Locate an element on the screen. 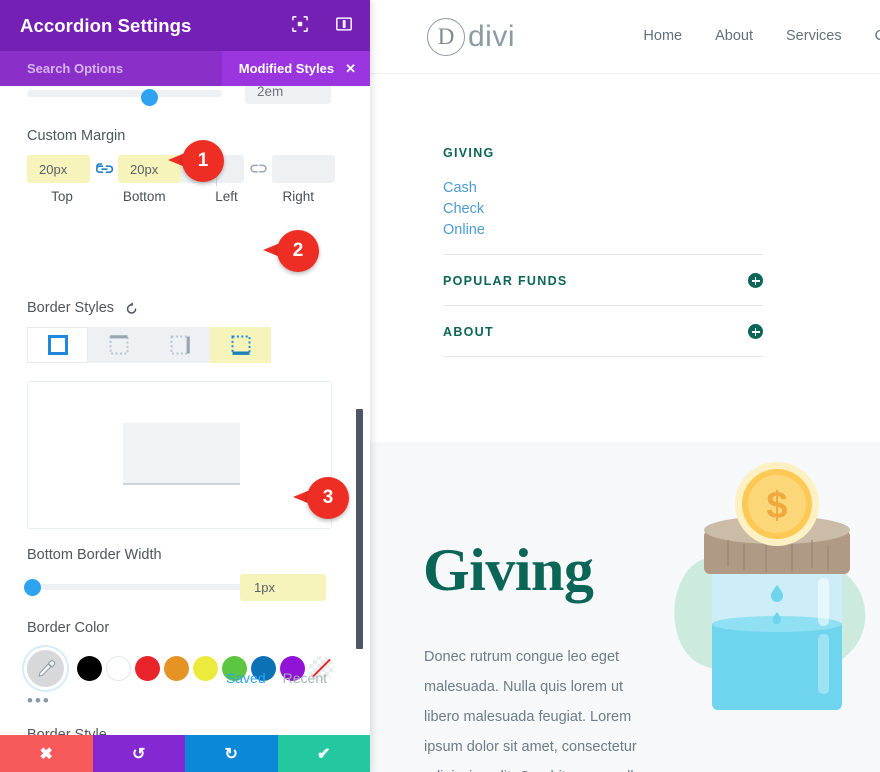 The width and height of the screenshot is (880, 772). undo-icon: ↺ is located at coordinates (139, 754).